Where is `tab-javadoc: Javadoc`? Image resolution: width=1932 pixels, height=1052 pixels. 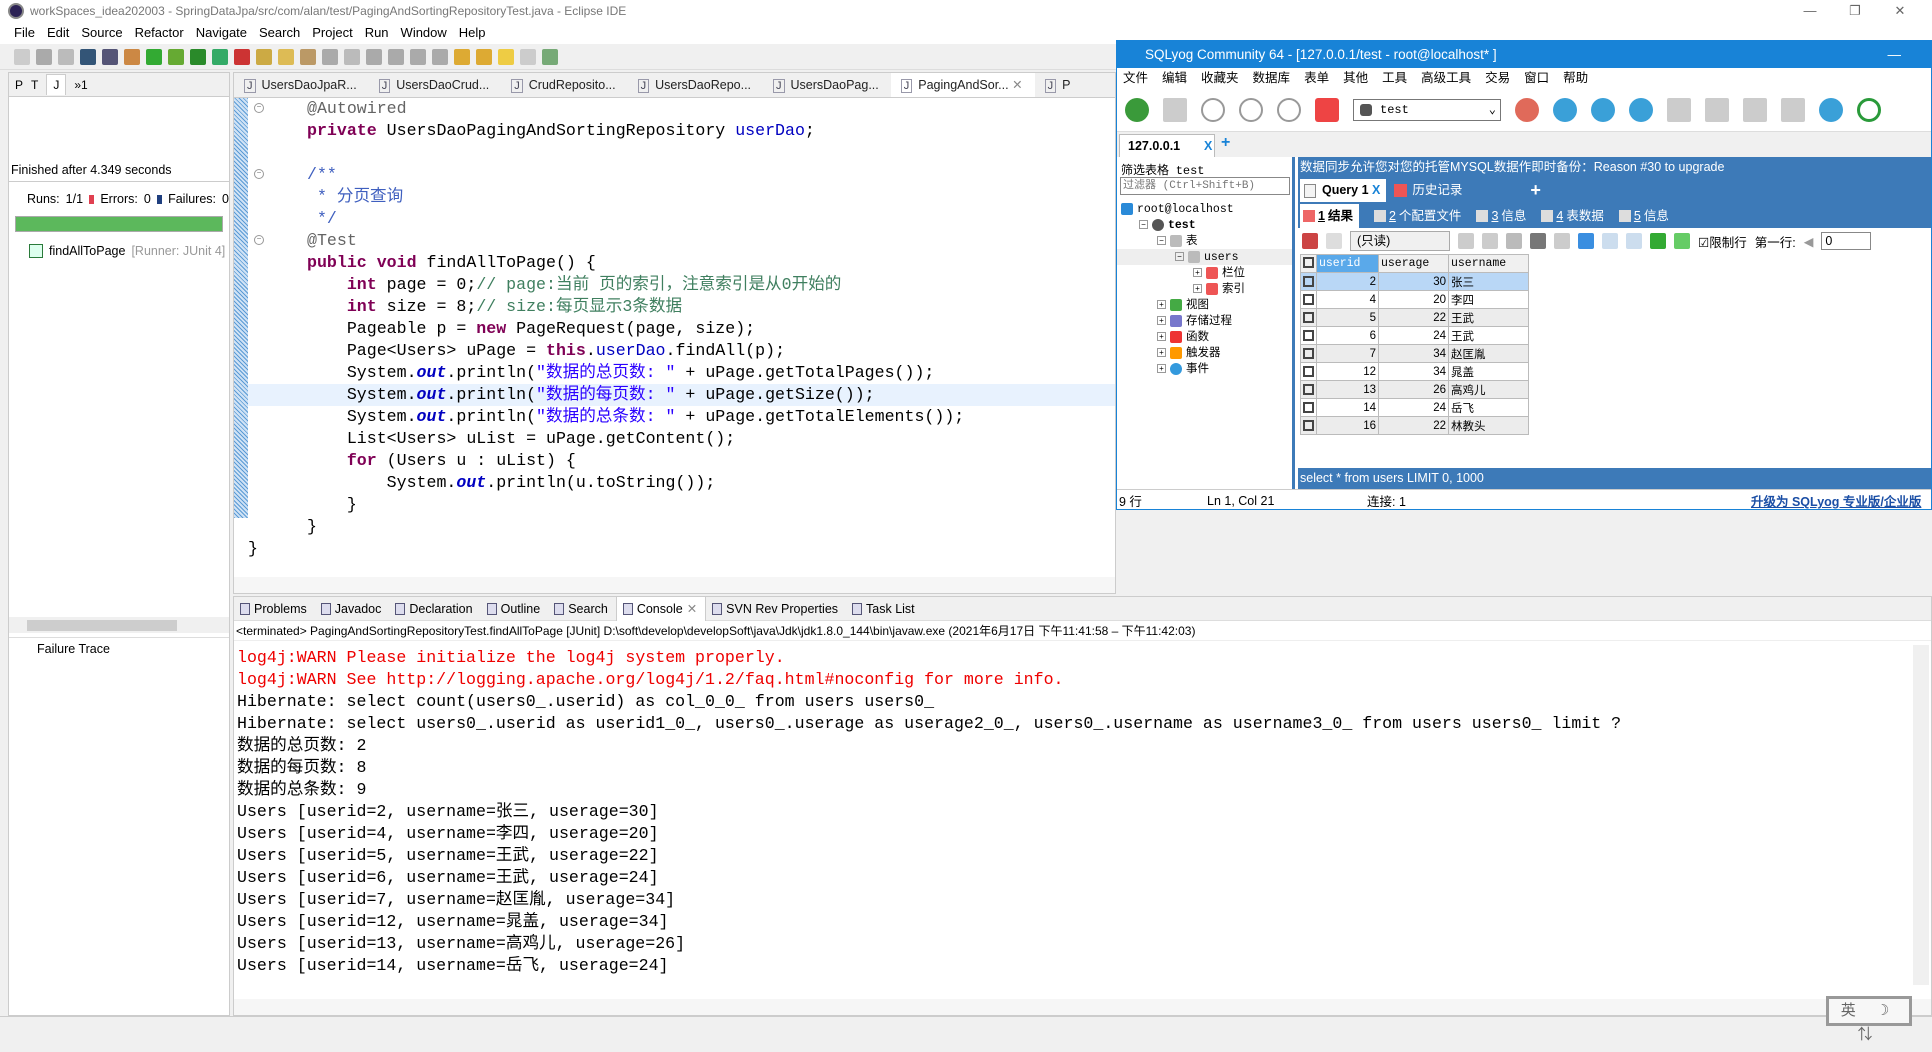
tab-javadoc: Javadoc is located at coordinates (352, 609).